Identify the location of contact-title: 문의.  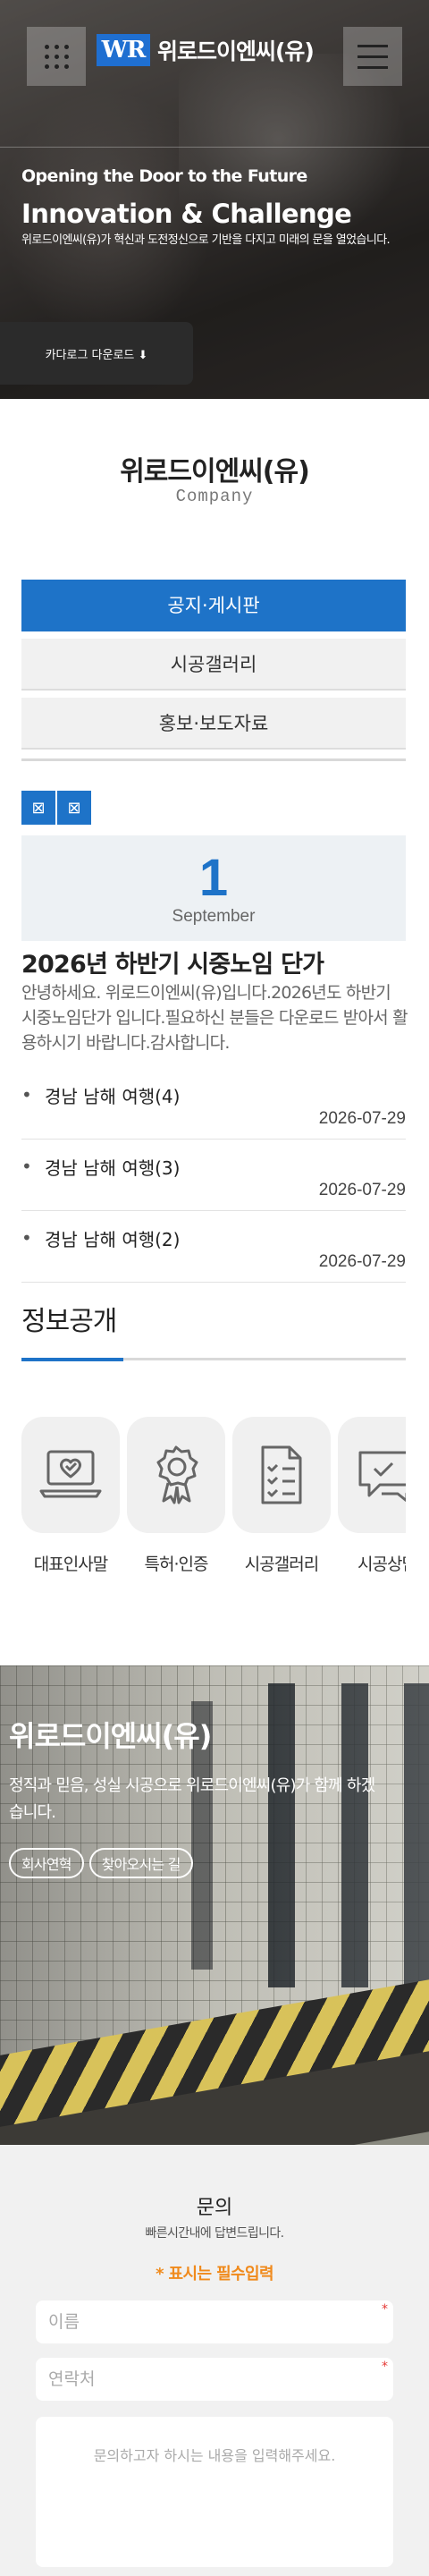
(215, 2208).